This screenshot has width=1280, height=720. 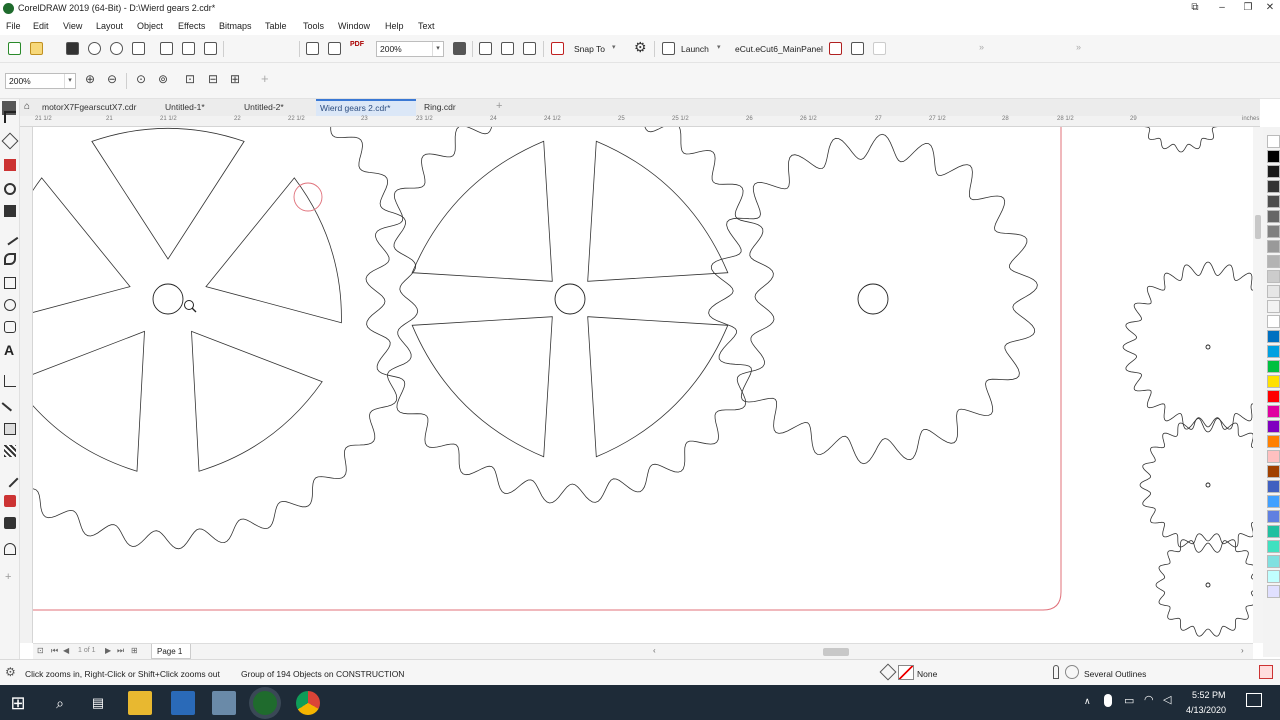 I want to click on artistic-media-icon, so click(x=10, y=259).